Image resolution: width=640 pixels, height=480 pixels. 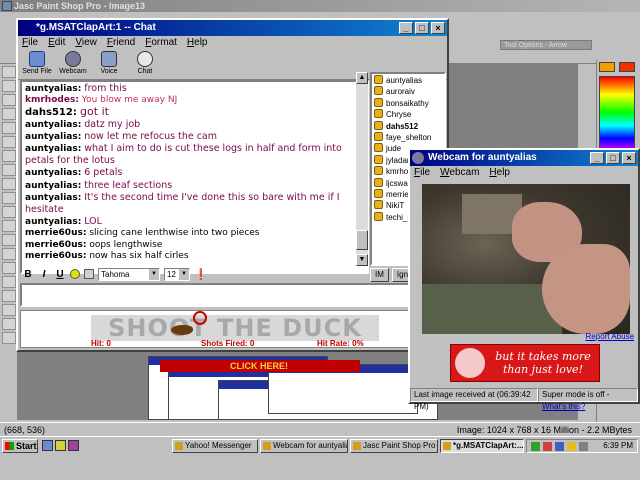 I want to click on lasso-tool-icon, so click(x=9, y=156).